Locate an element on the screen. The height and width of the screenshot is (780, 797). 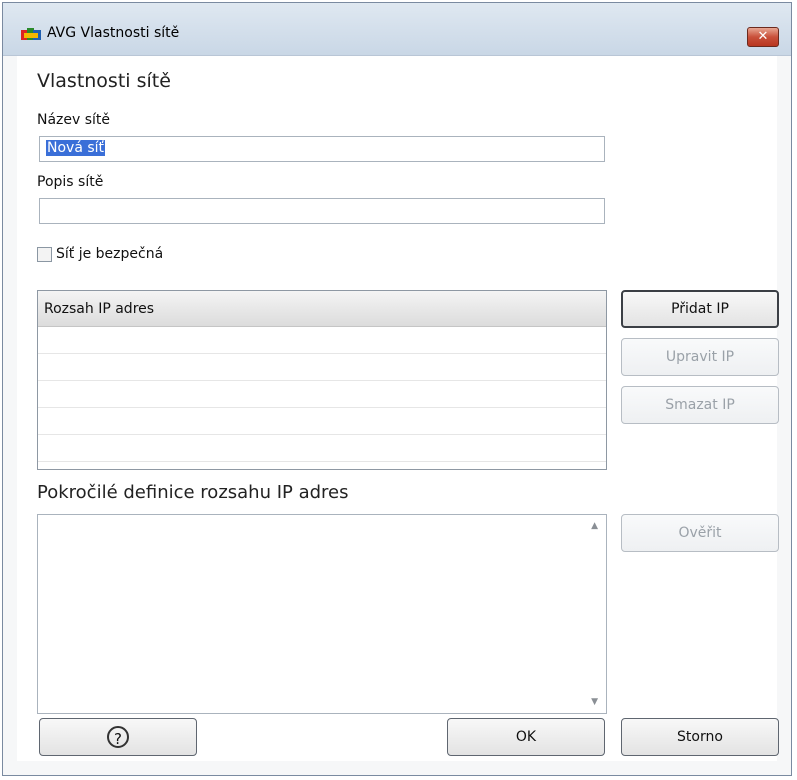
help-button: ? is located at coordinates (118, 737).